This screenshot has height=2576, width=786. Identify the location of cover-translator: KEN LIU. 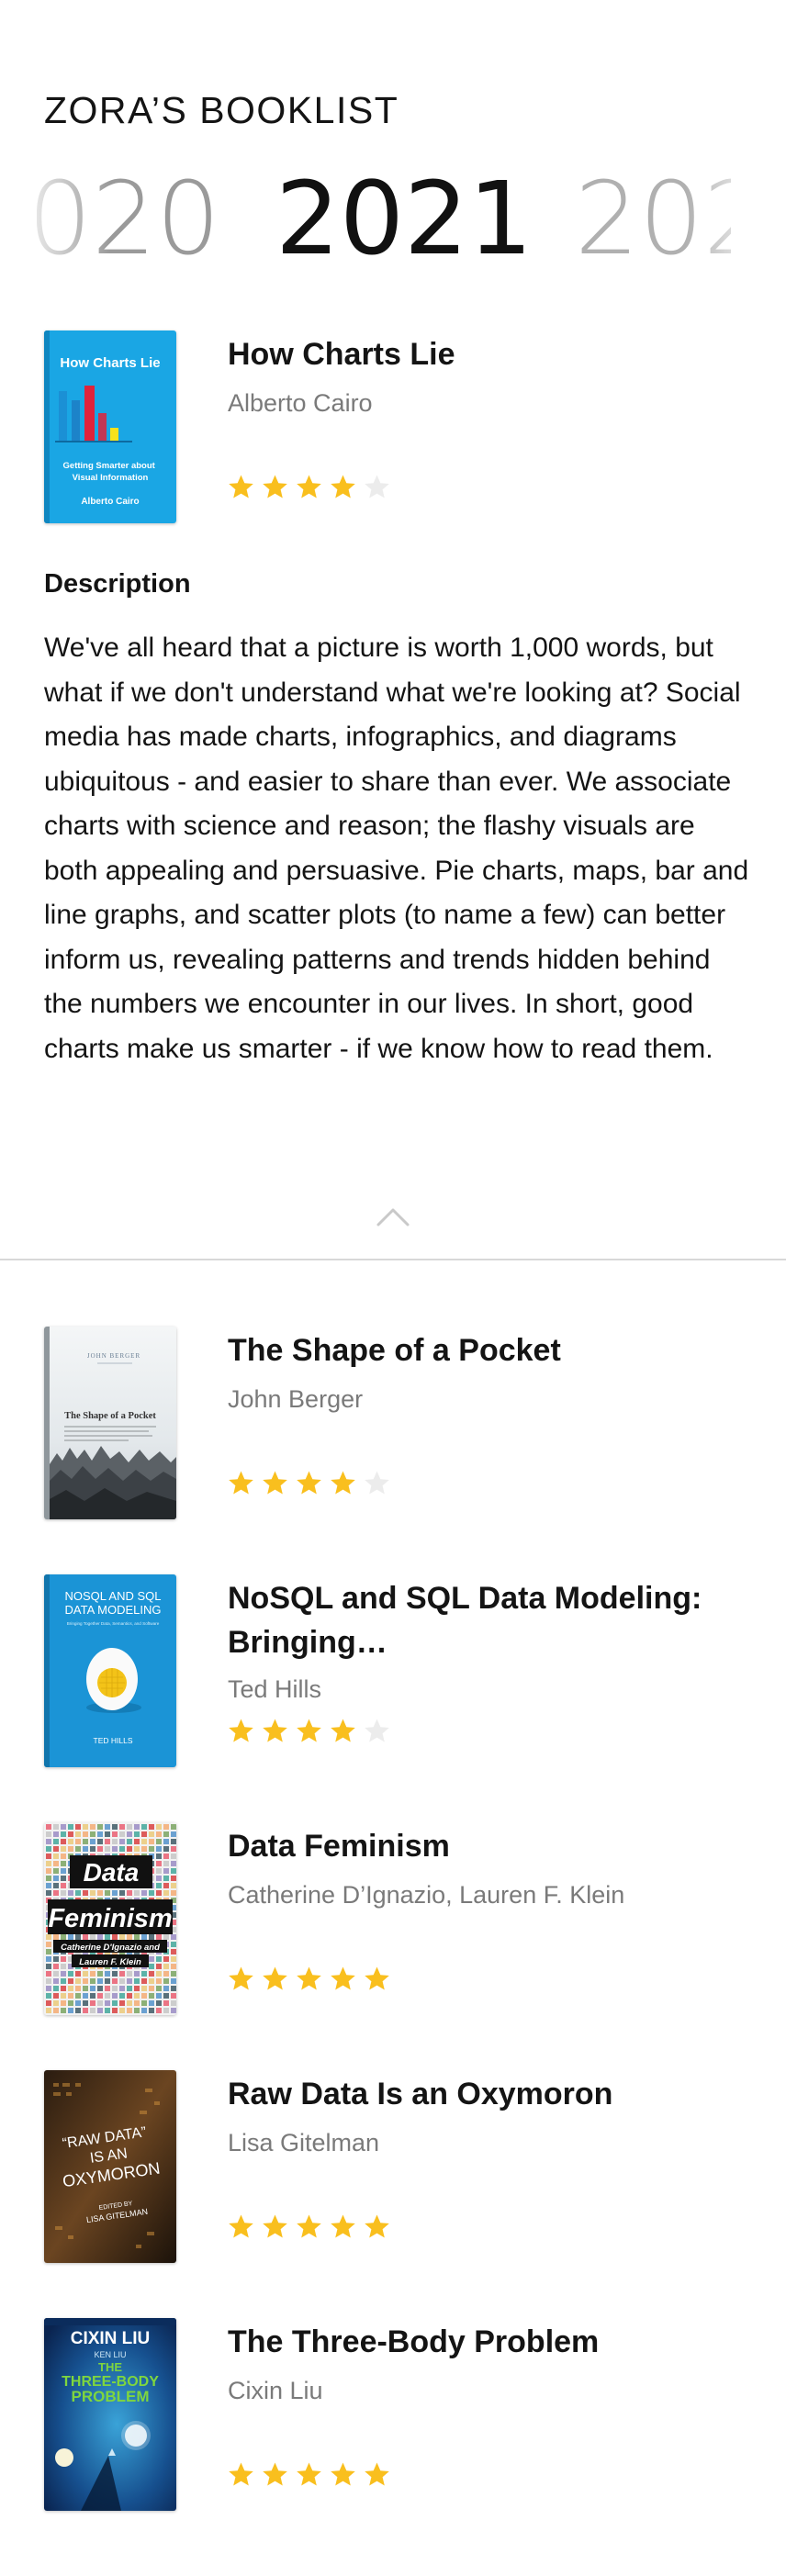
(110, 2354).